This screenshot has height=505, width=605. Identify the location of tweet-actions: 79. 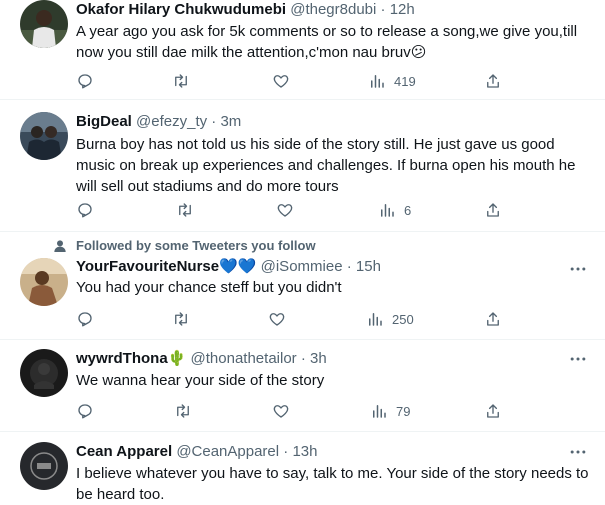
(291, 411).